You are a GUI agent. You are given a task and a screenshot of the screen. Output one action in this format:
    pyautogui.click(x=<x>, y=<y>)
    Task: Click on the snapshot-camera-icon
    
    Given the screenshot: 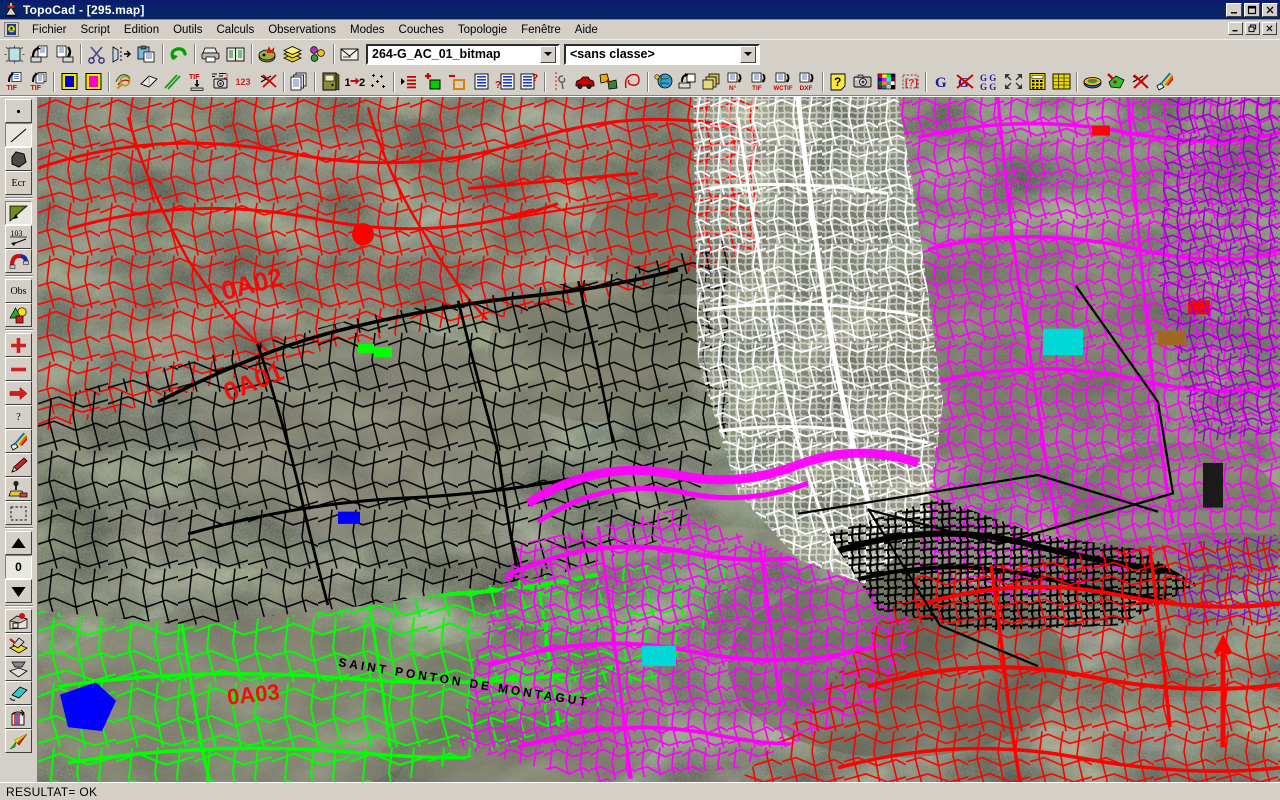 What is the action you would take?
    pyautogui.click(x=862, y=81)
    